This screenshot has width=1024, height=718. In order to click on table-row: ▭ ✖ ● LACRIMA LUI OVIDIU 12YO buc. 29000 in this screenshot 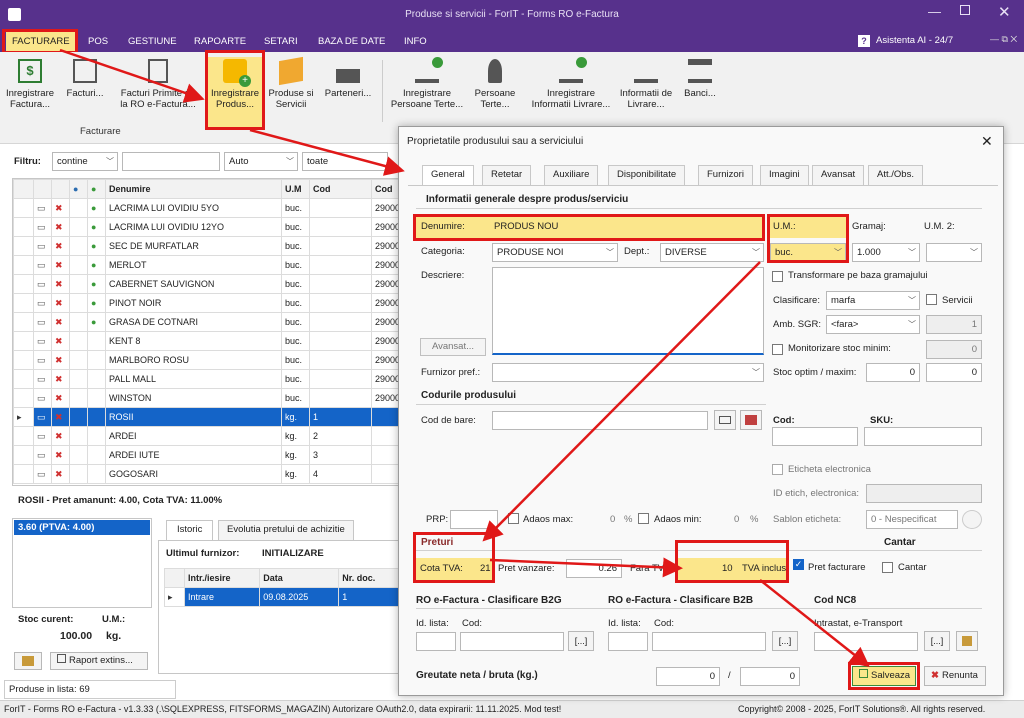, I will do `click(207, 227)`.